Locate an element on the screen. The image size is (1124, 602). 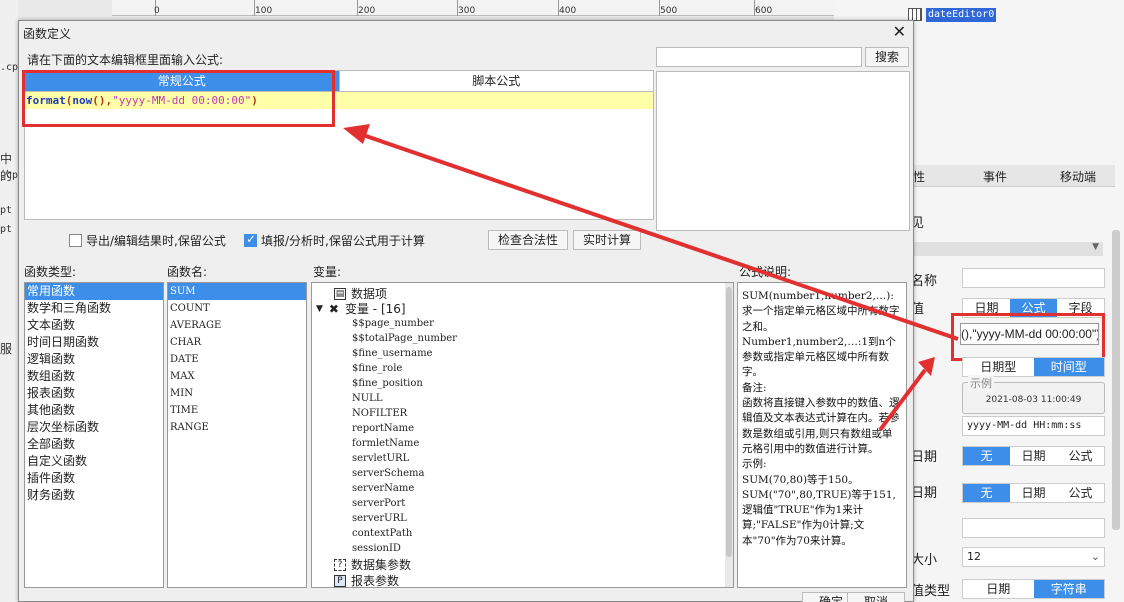
seg-time-type: 时间型 is located at coordinates (1068, 367).